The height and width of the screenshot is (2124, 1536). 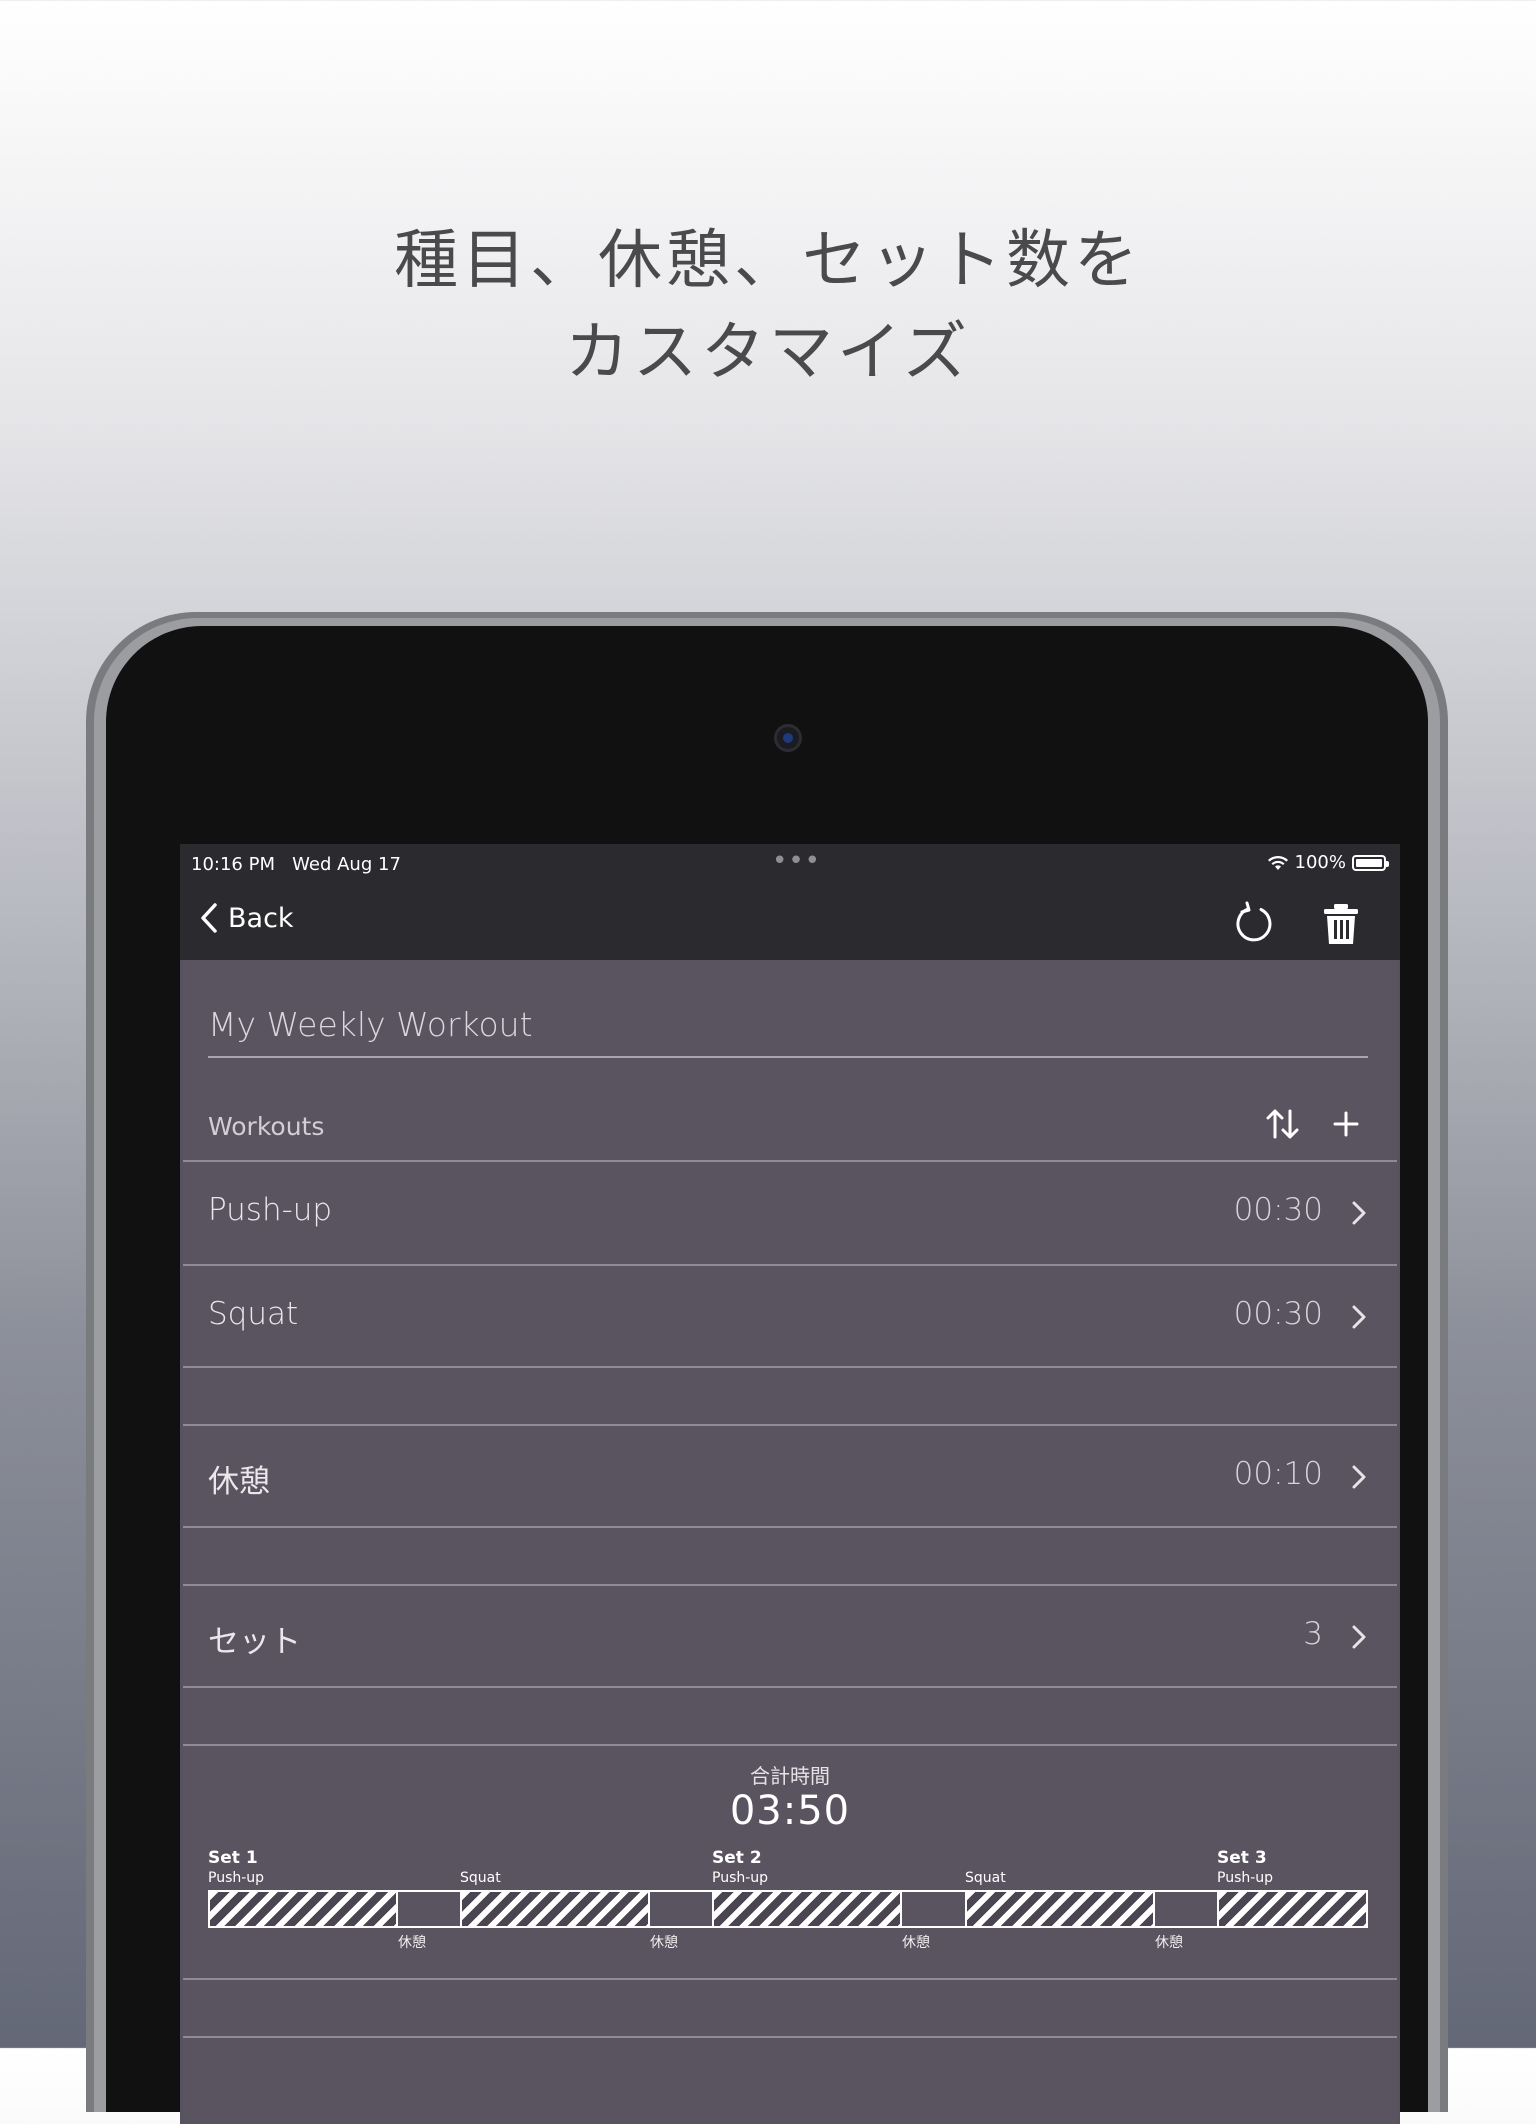 I want to click on back-button: Back, so click(x=247, y=918).